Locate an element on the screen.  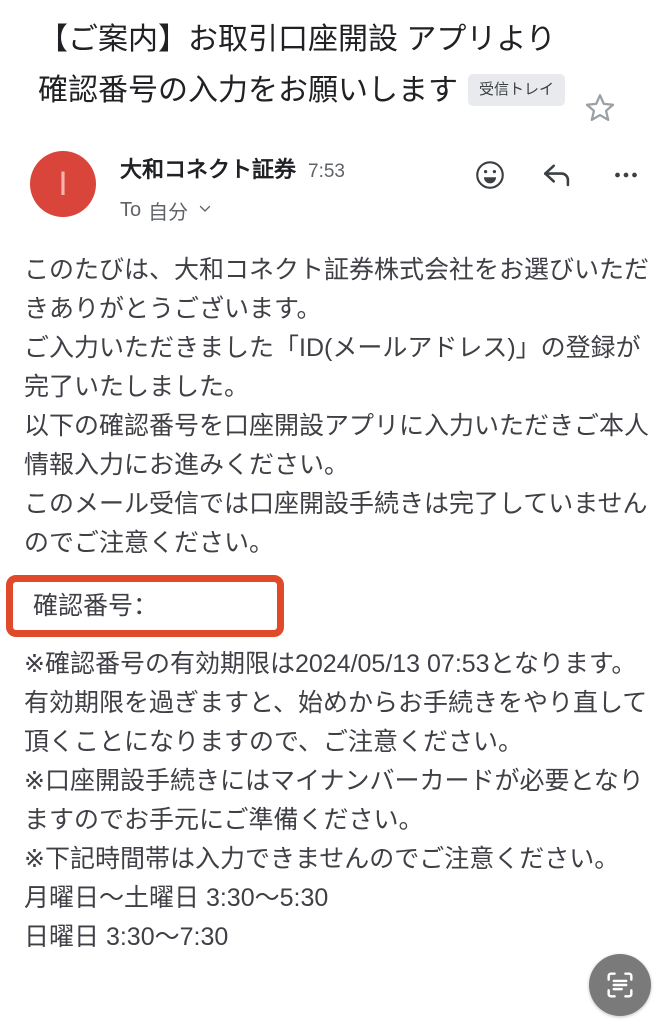
reply-button is located at coordinates (558, 175).